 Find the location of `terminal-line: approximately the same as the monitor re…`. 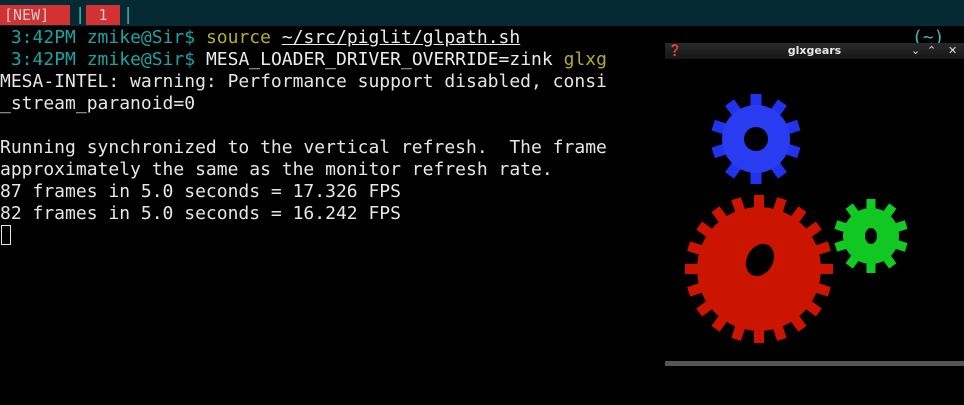

terminal-line: approximately the same as the monitor re… is located at coordinates (276, 169).